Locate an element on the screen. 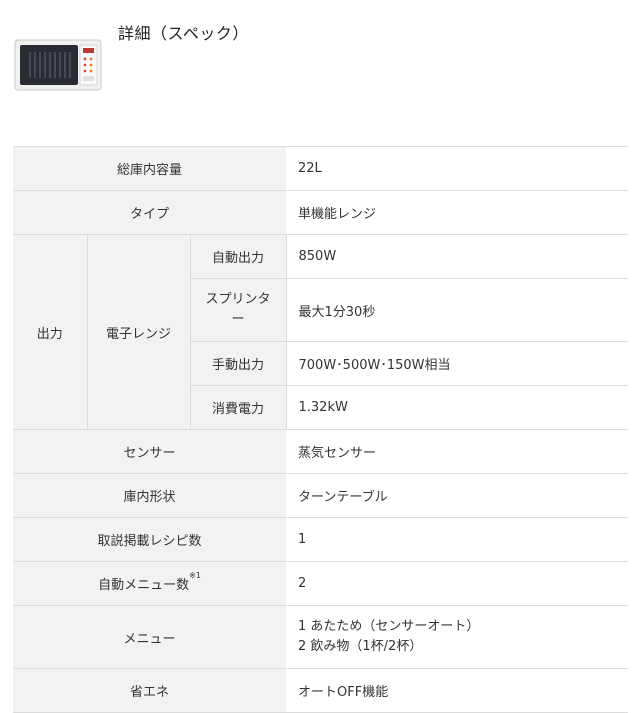 This screenshot has height=713, width=640. table-row: 庫内形状 ターンテーブル is located at coordinates (320, 495).